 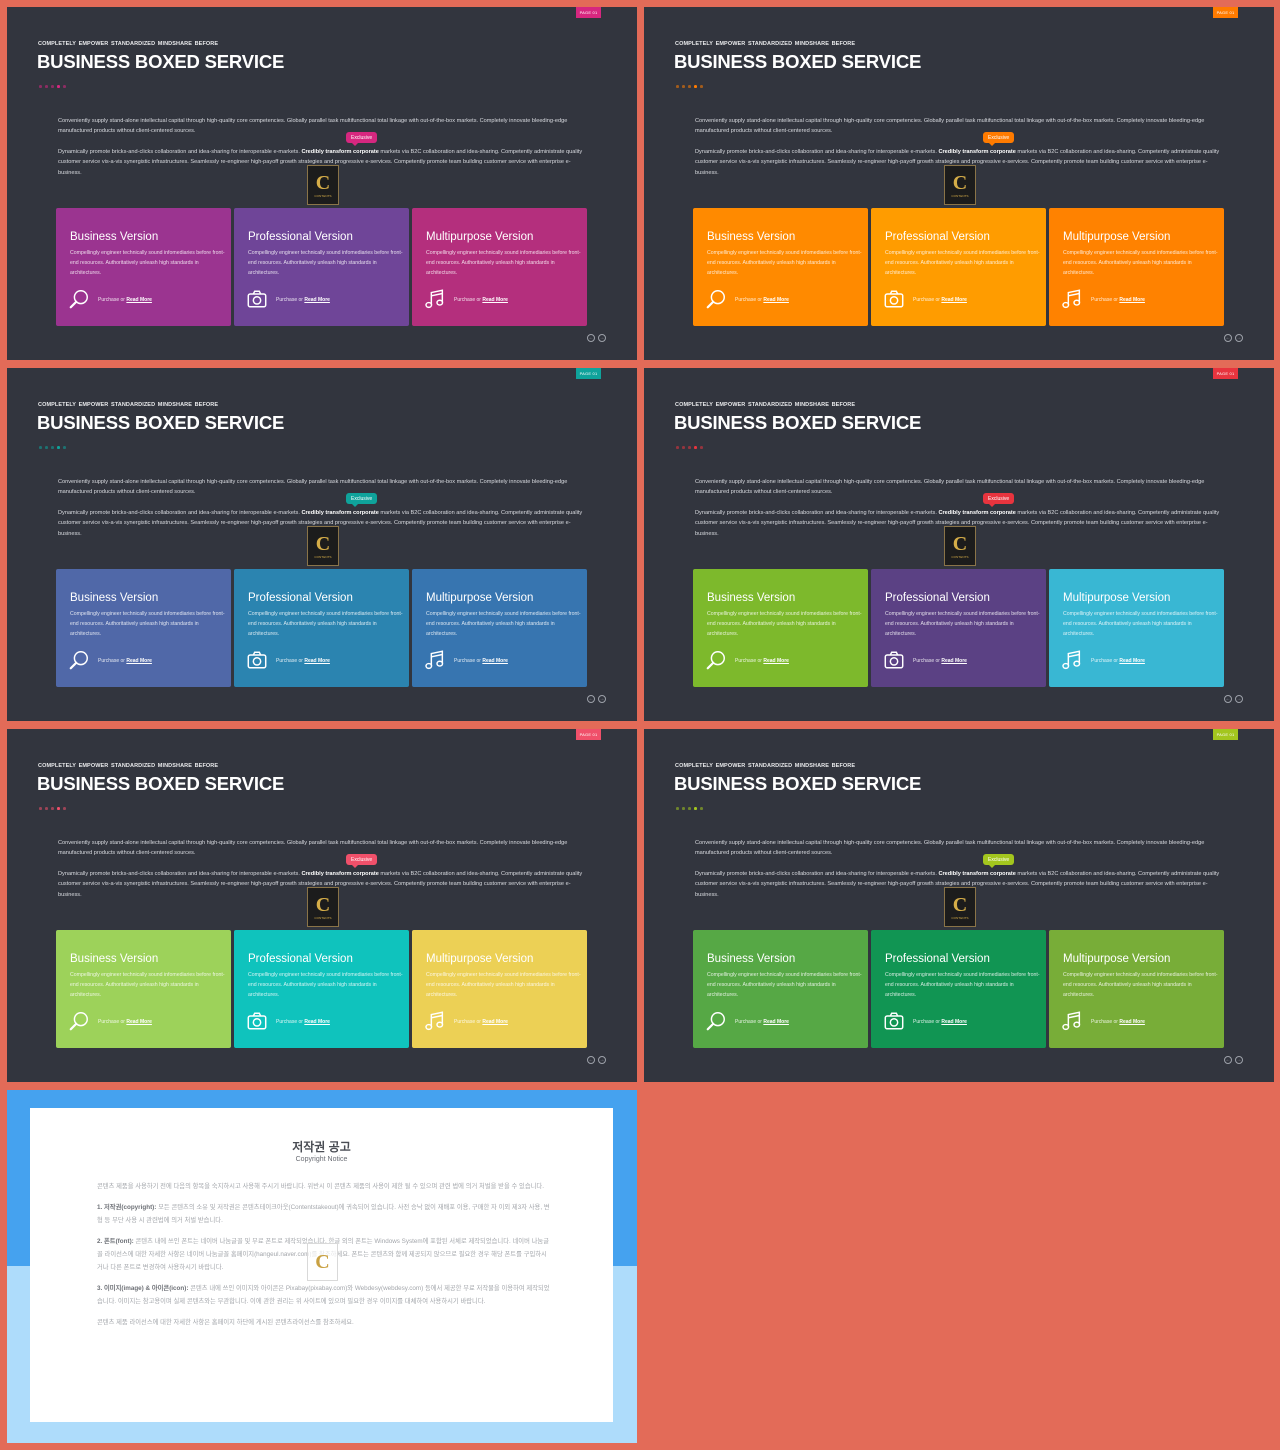 What do you see at coordinates (340, 513) in the screenshot?
I see `body-text-bold: Credibly transform corporate` at bounding box center [340, 513].